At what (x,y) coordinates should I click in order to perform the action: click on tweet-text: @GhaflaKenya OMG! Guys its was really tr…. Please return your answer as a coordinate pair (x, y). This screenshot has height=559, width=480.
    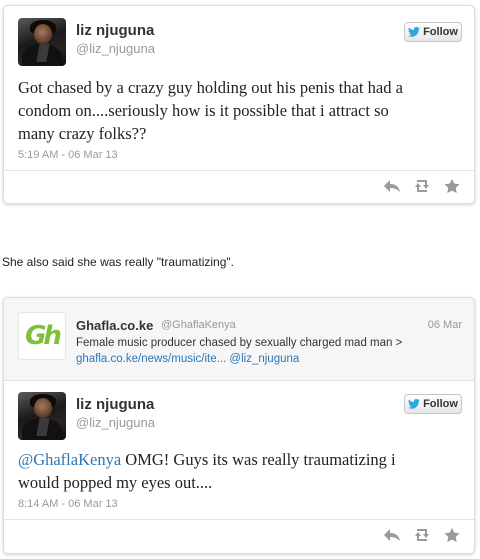
    Looking at the image, I should click on (207, 471).